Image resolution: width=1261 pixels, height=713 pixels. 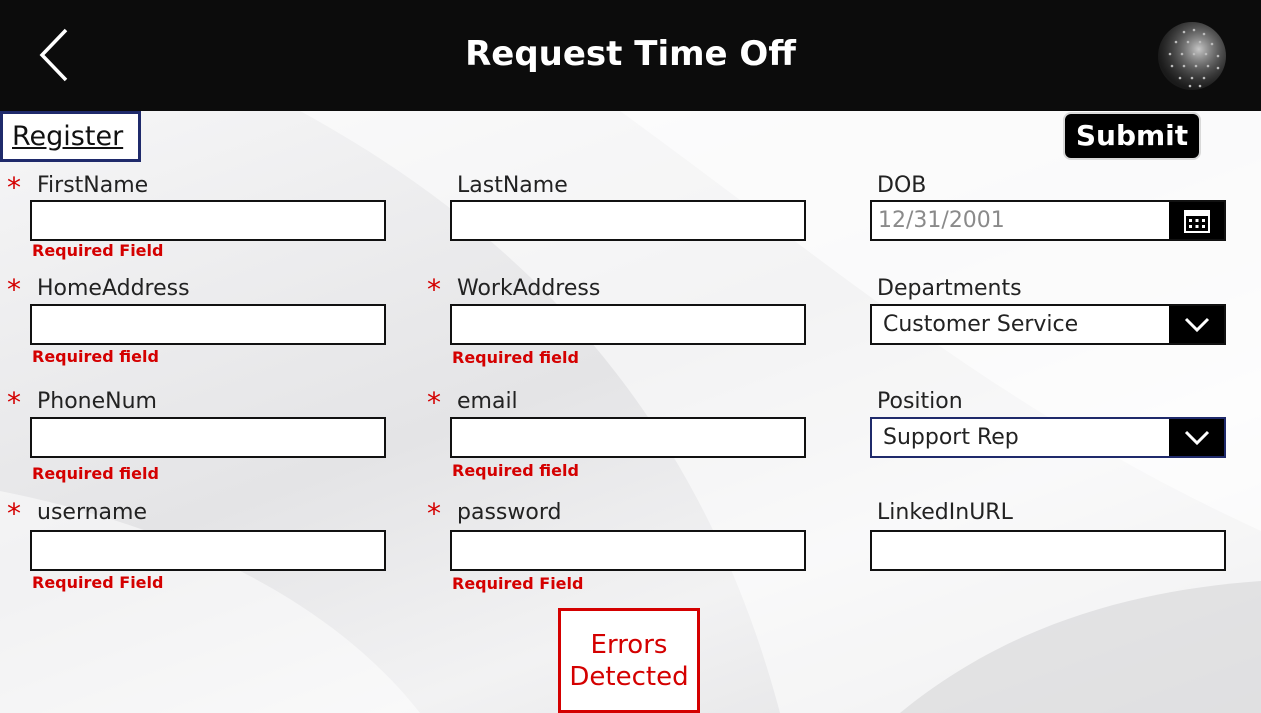 I want to click on page-title: Request Time Off, so click(x=630, y=54).